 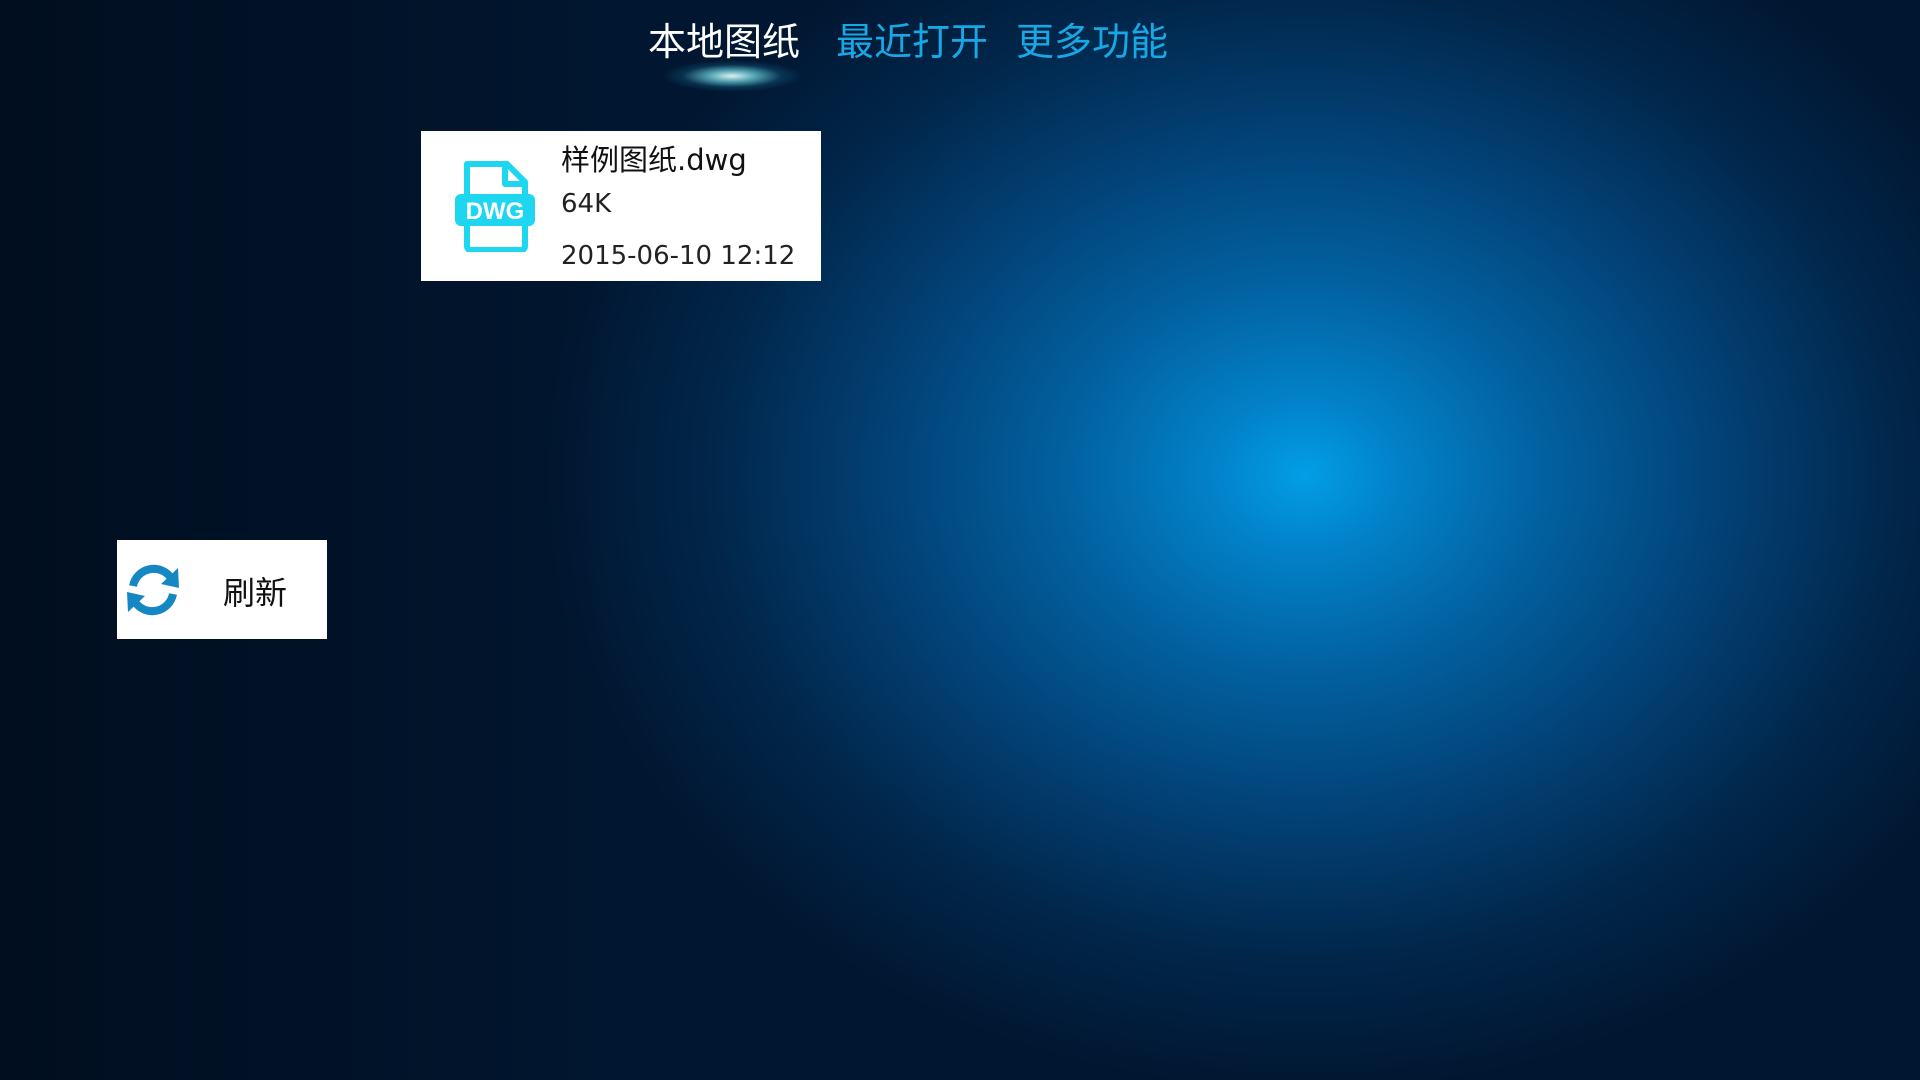 What do you see at coordinates (678, 256) in the screenshot?
I see `file-modified-date: 2015-06-10 12:12` at bounding box center [678, 256].